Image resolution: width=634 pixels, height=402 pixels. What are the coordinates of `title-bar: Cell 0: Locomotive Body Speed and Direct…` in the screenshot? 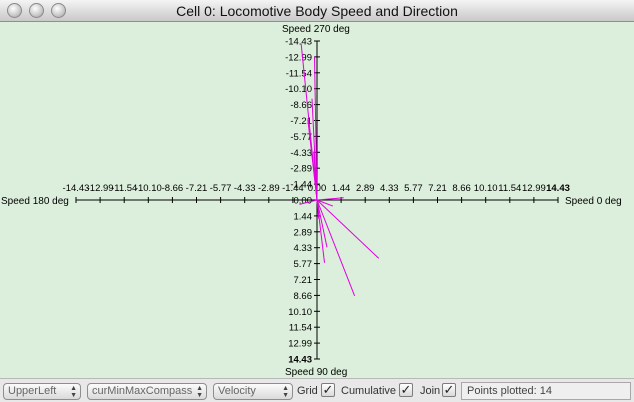 It's located at (317, 11).